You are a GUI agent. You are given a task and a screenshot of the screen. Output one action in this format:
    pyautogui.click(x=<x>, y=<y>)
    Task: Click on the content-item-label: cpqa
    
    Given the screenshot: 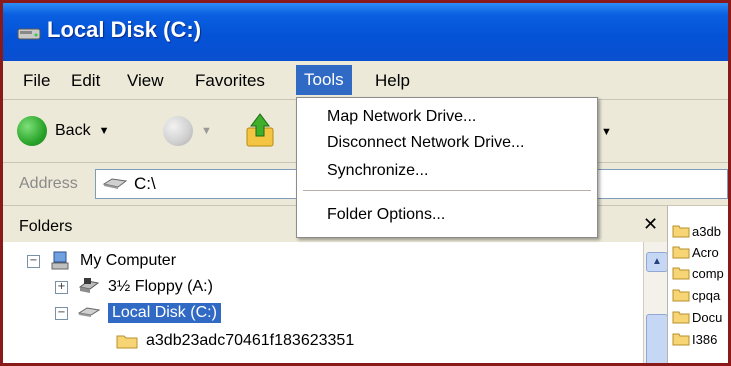 What is the action you would take?
    pyautogui.click(x=706, y=295)
    